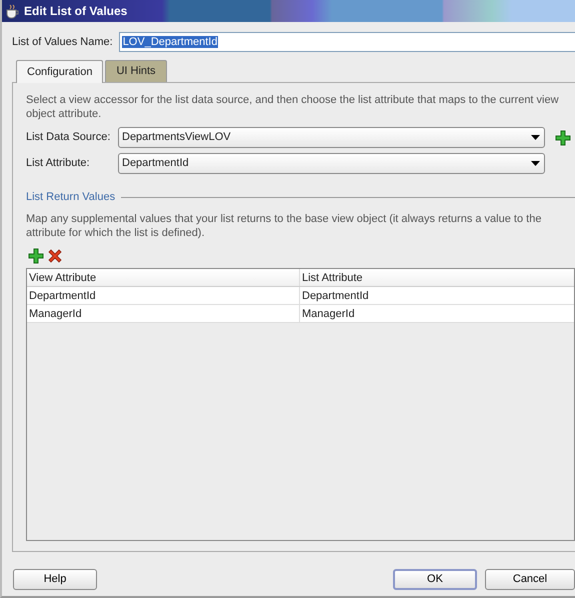 The width and height of the screenshot is (575, 598). What do you see at coordinates (163, 295) in the screenshot?
I see `table-cell: DepartmentId` at bounding box center [163, 295].